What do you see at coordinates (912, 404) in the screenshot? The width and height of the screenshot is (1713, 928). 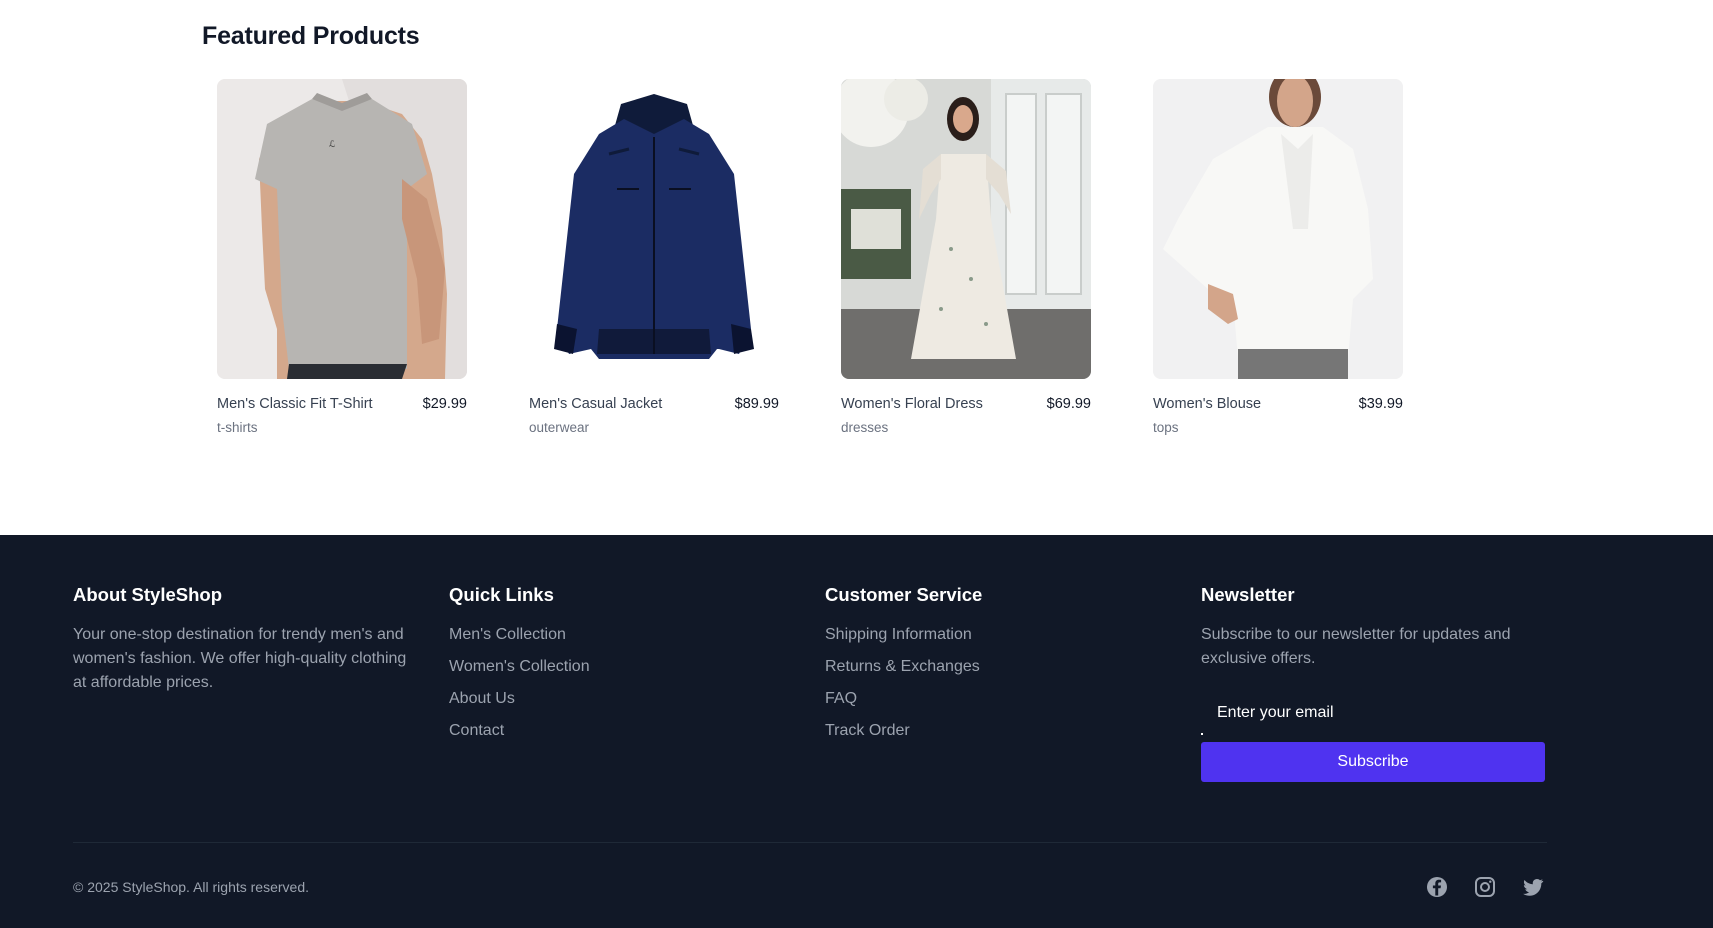 I see `product-name: Women's Floral Dress` at bounding box center [912, 404].